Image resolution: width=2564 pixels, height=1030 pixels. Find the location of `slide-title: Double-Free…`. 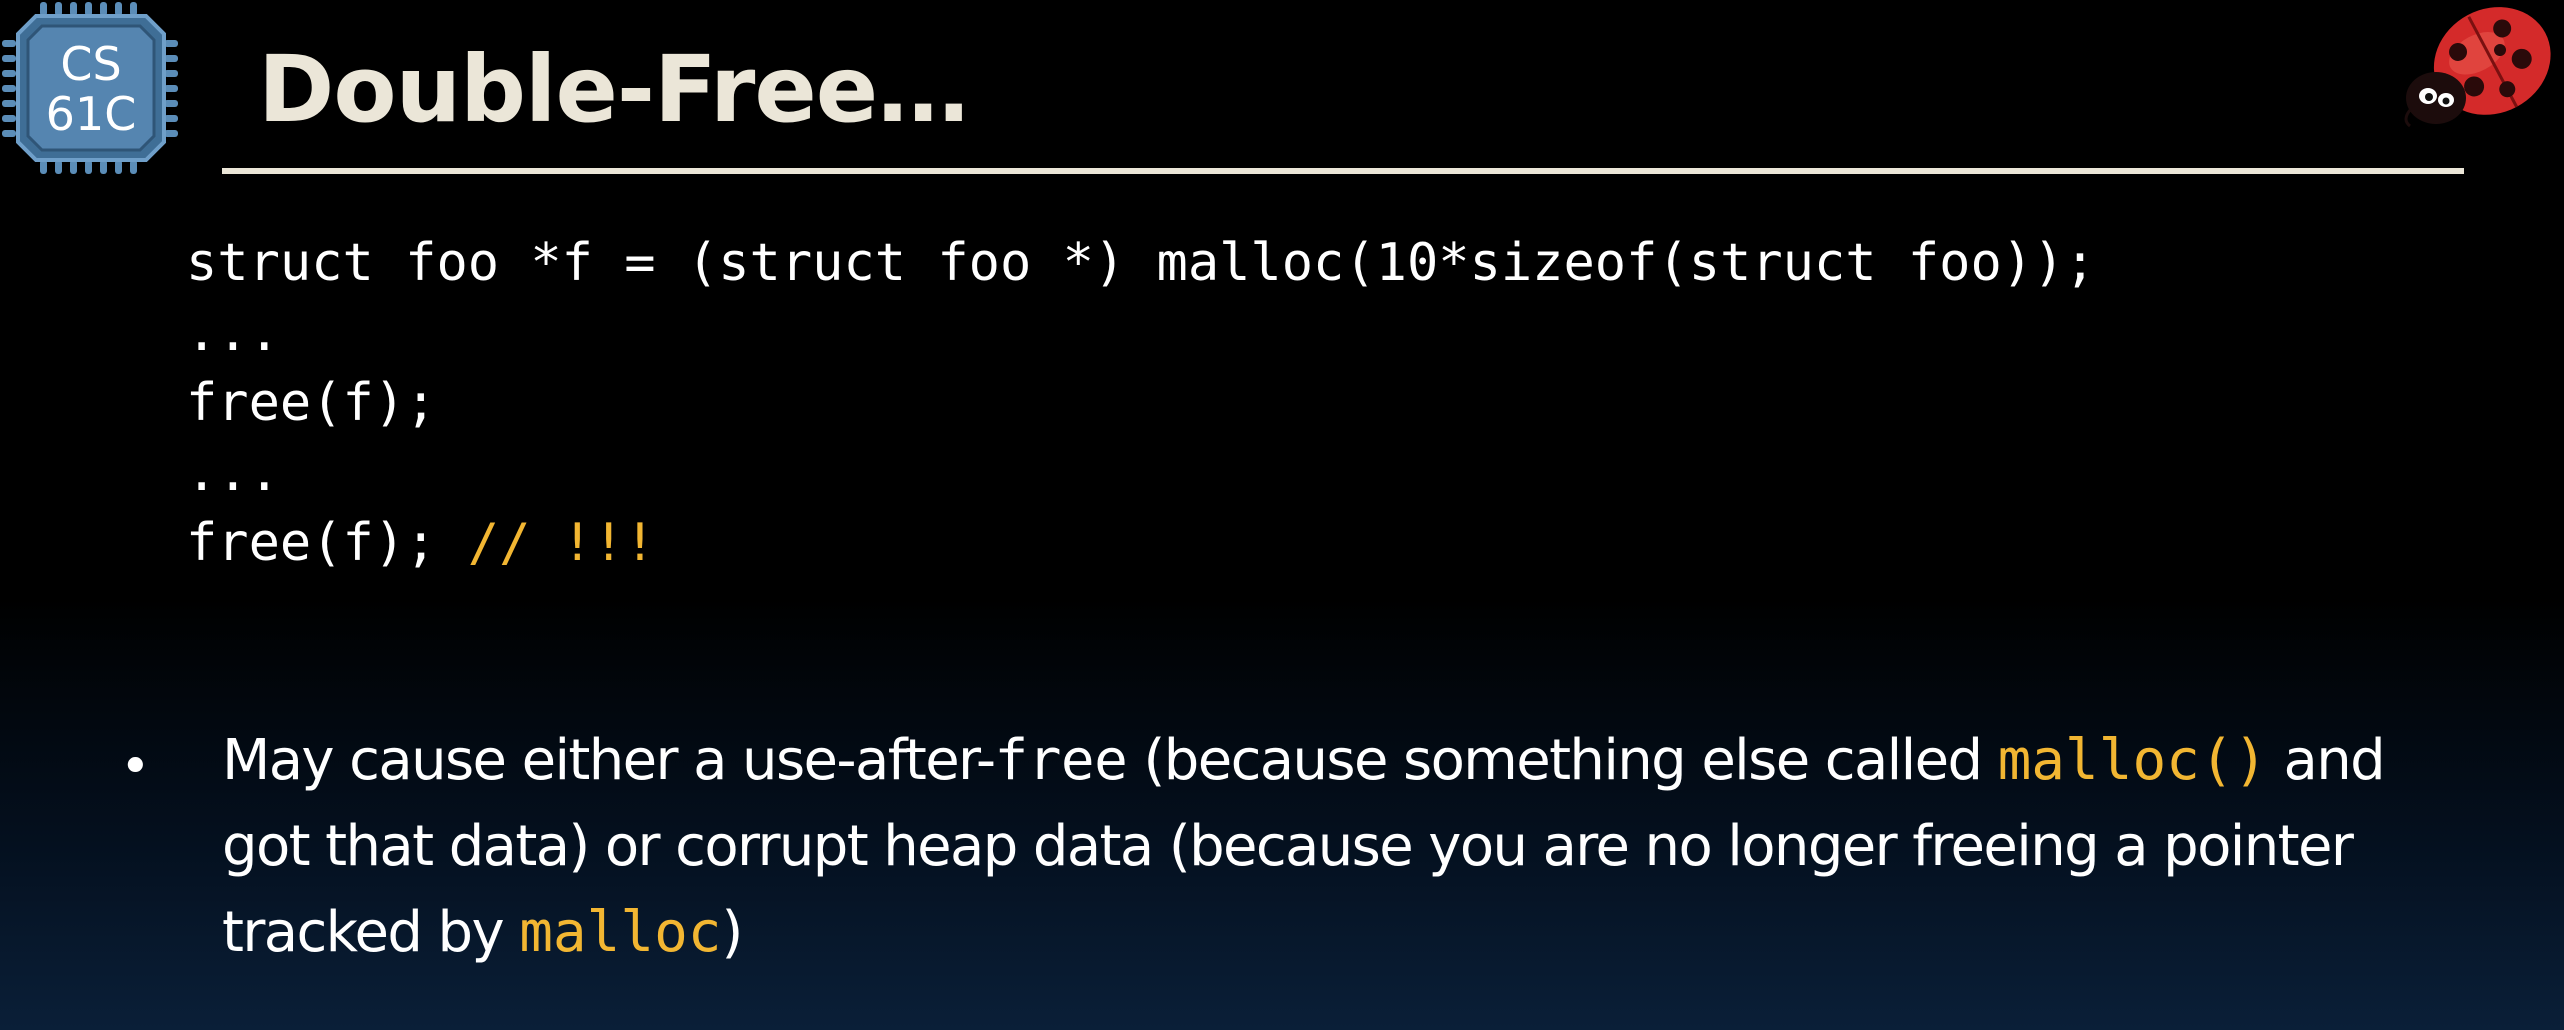

slide-title: Double-Free… is located at coordinates (613, 89).